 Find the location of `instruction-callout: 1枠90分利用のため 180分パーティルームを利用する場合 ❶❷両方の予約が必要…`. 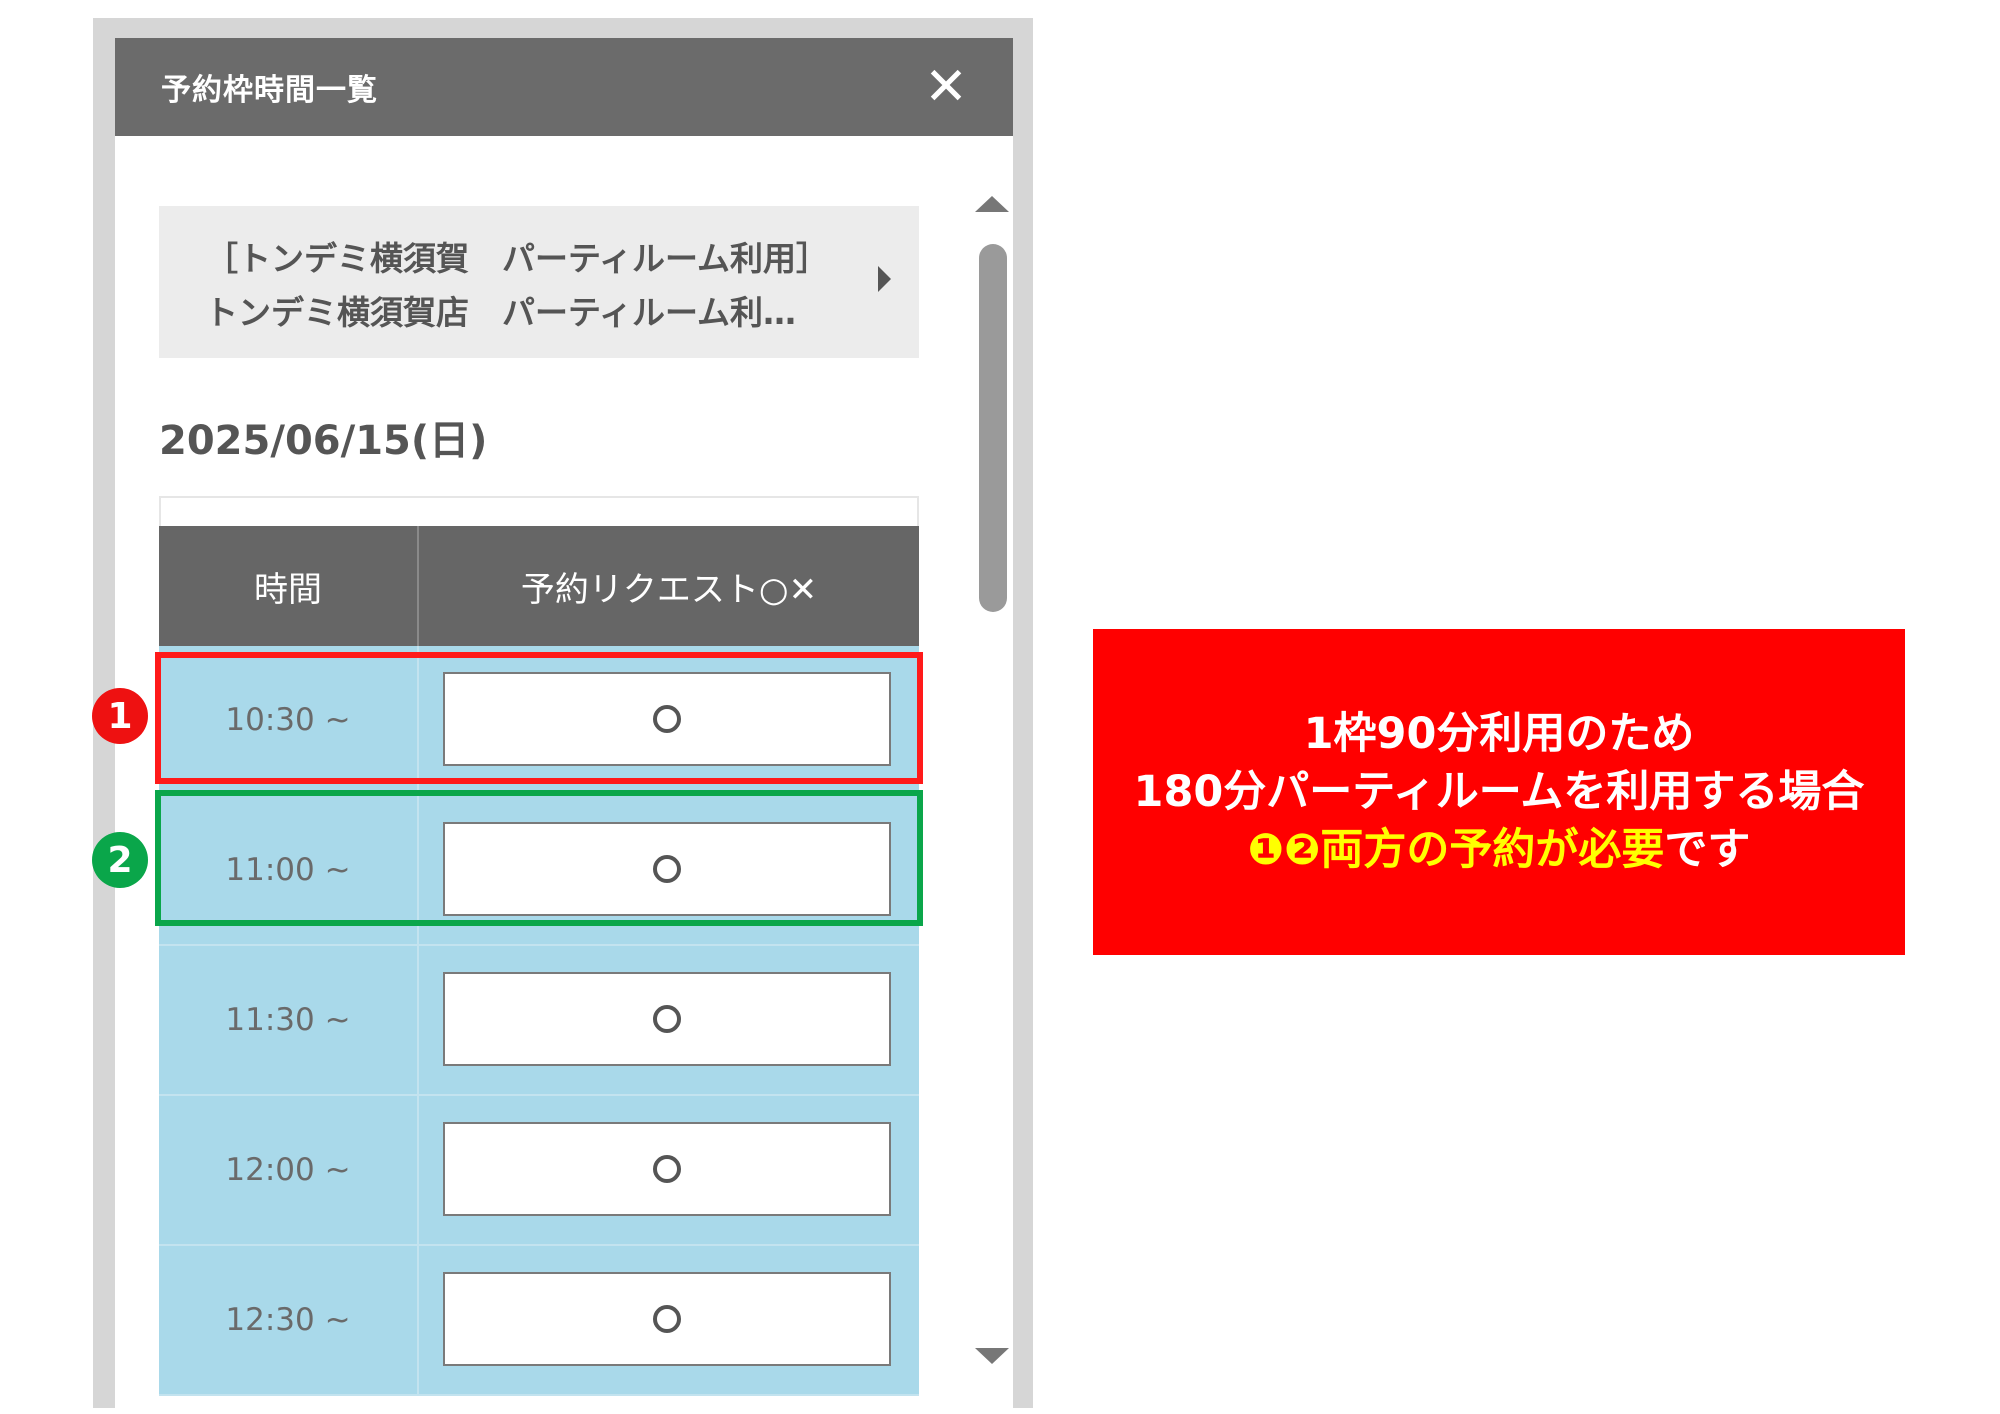

instruction-callout: 1枠90分利用のため 180分パーティルームを利用する場合 ❶❷両方の予約が必要… is located at coordinates (1499, 792).